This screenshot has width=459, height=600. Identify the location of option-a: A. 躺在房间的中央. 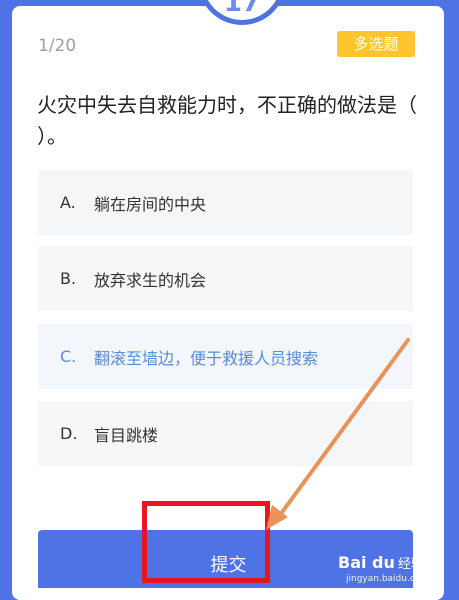
(225, 202).